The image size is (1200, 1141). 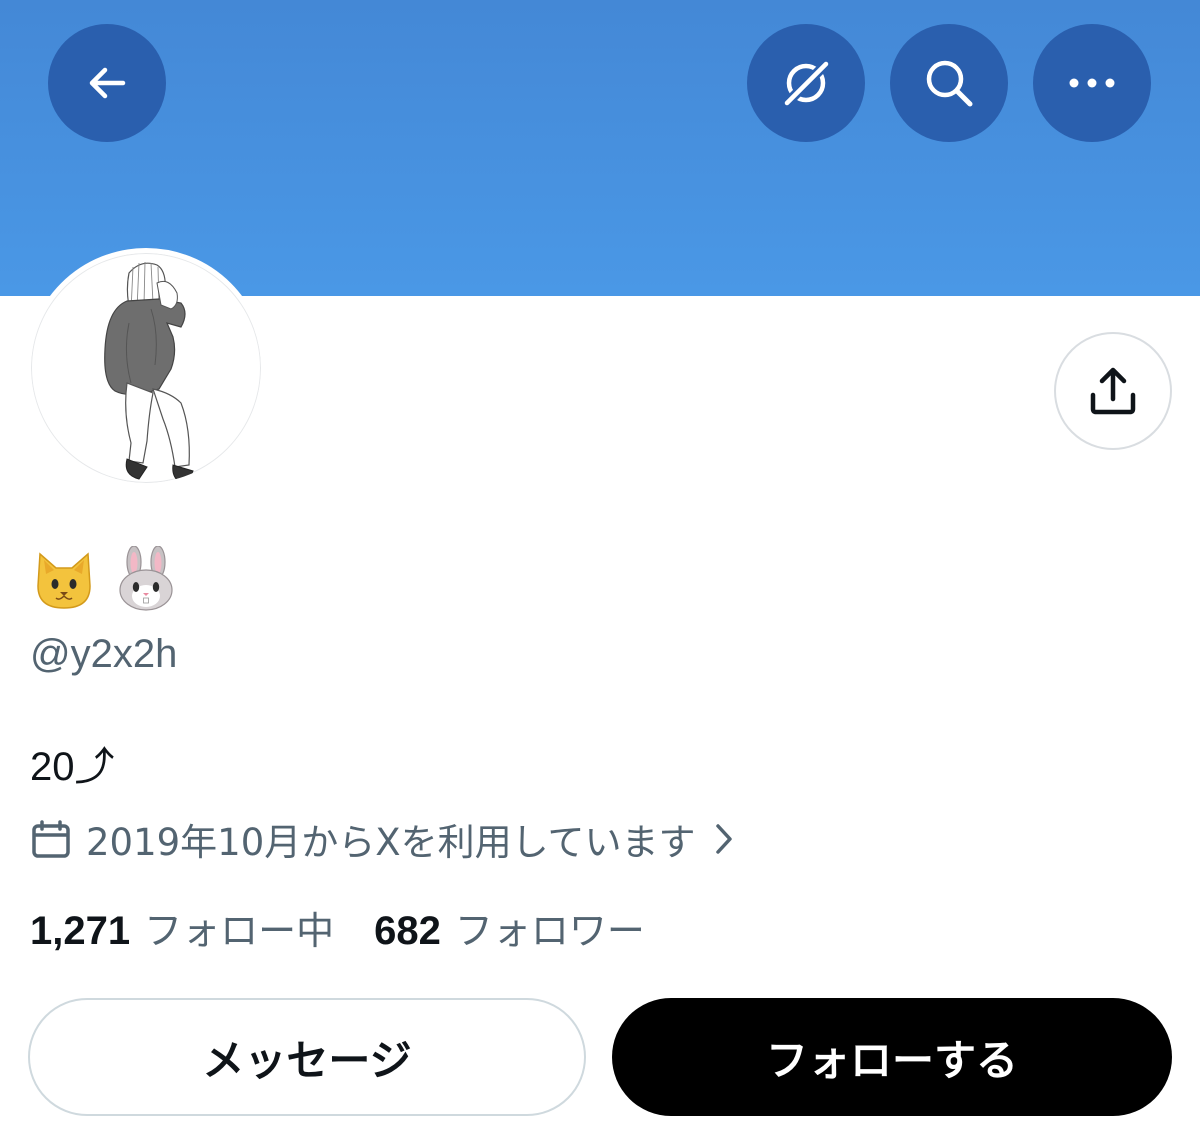 I want to click on follow-button: フォローする, so click(x=892, y=1057).